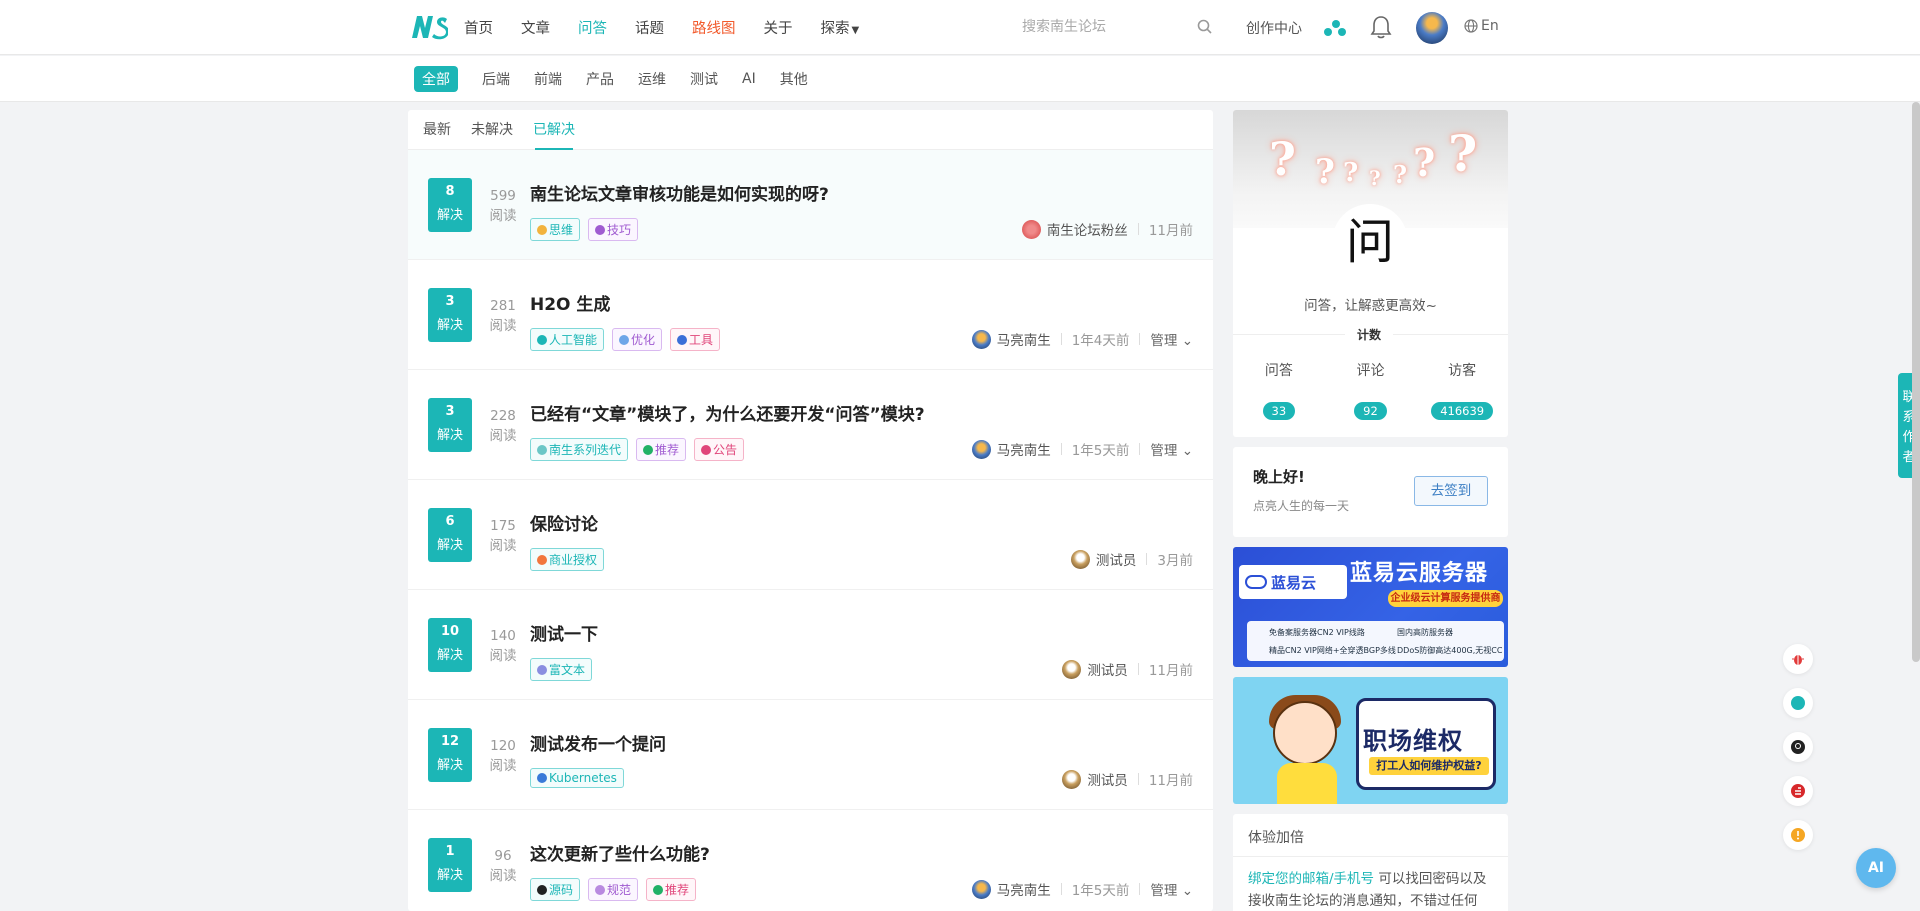  What do you see at coordinates (548, 79) in the screenshot?
I see `category-frontend: 前端` at bounding box center [548, 79].